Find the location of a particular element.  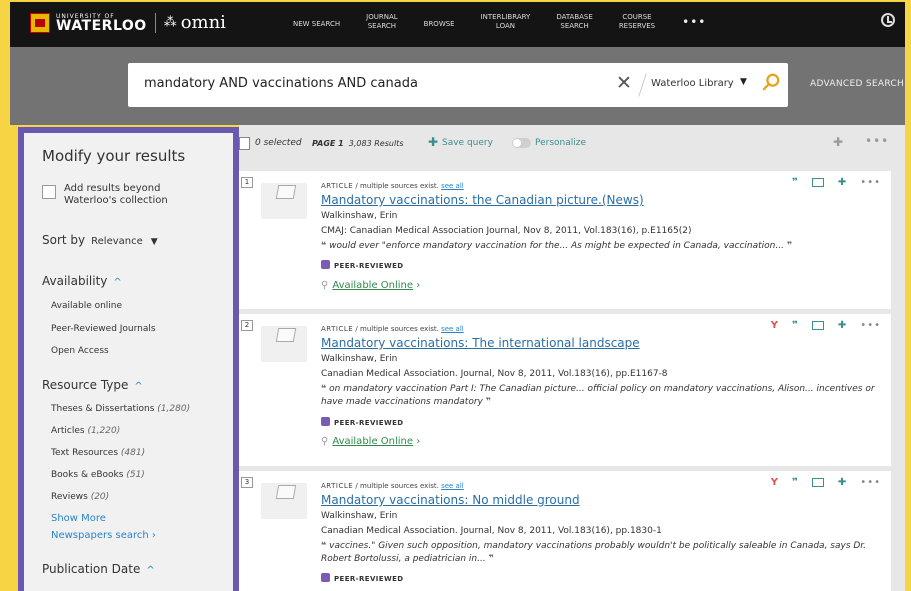

facet-text-resources: Text Resources (481) is located at coordinates (98, 453).